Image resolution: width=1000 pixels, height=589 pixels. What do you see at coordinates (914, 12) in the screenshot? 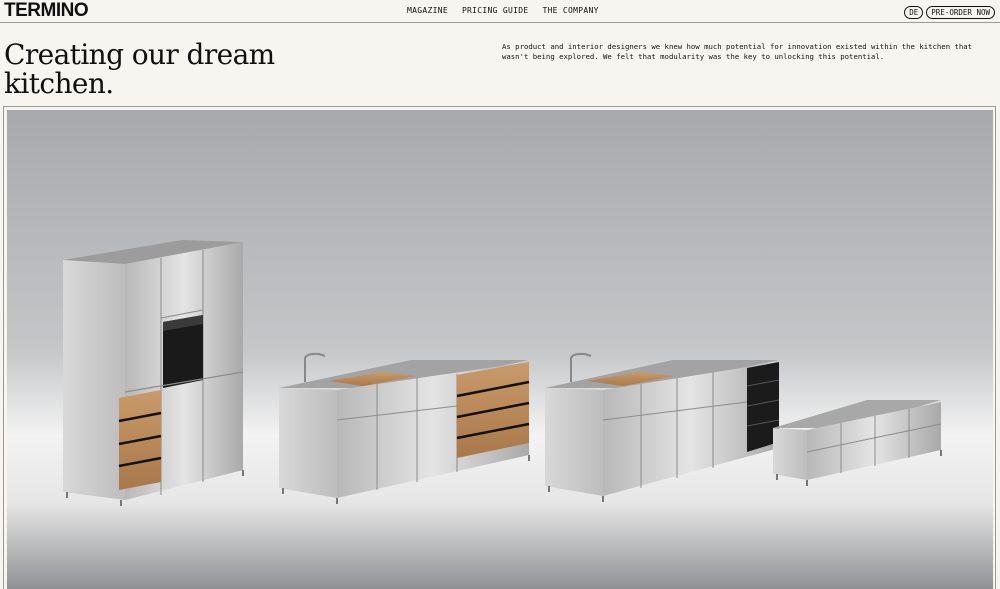
I see `language-toggle-button: DE` at bounding box center [914, 12].